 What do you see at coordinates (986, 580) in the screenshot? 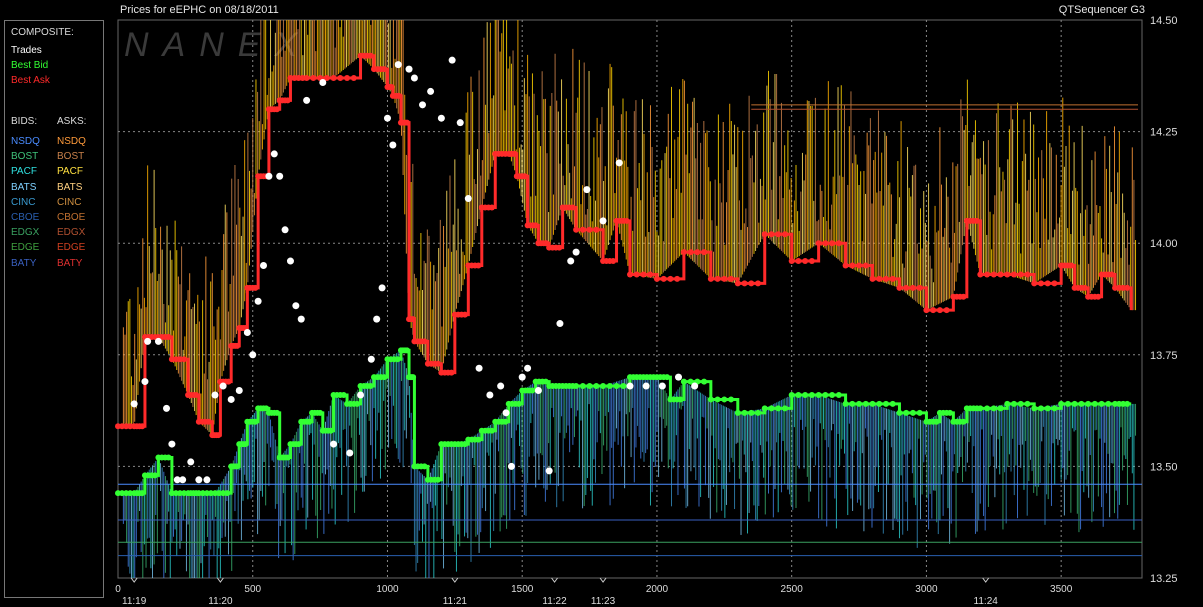
I see `time-marker` at bounding box center [986, 580].